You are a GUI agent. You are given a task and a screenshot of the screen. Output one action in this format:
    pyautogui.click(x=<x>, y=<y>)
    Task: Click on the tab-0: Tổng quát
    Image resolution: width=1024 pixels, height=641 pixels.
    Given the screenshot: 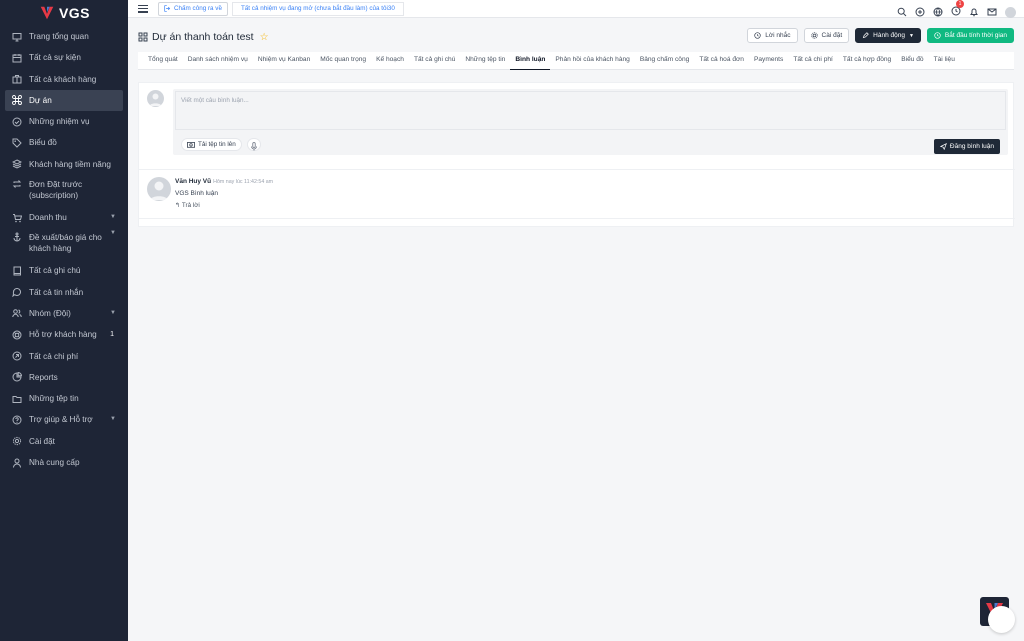 What is the action you would take?
    pyautogui.click(x=163, y=61)
    